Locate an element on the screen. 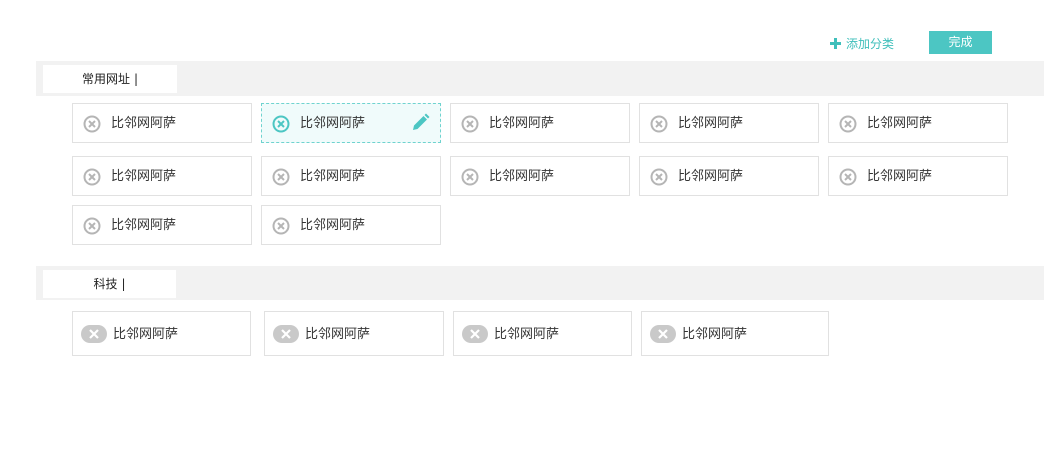 The height and width of the screenshot is (464, 1060). bookmark-tile-active: 比邻网阿萨 is located at coordinates (351, 123).